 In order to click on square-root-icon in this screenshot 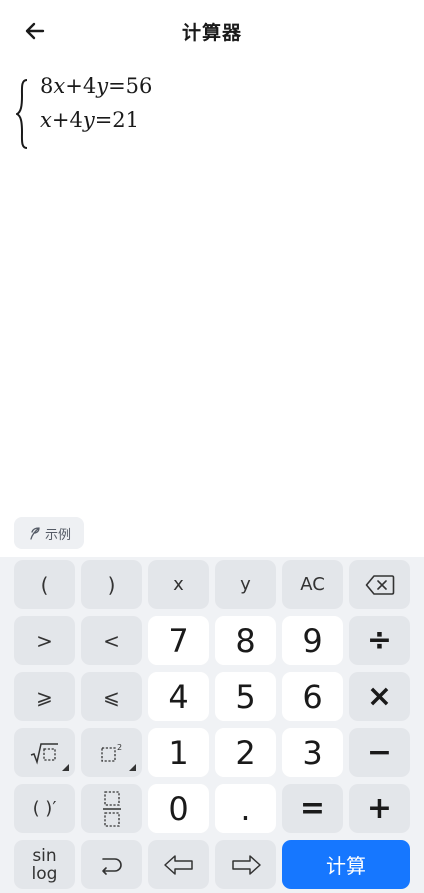, I will do `click(45, 753)`.